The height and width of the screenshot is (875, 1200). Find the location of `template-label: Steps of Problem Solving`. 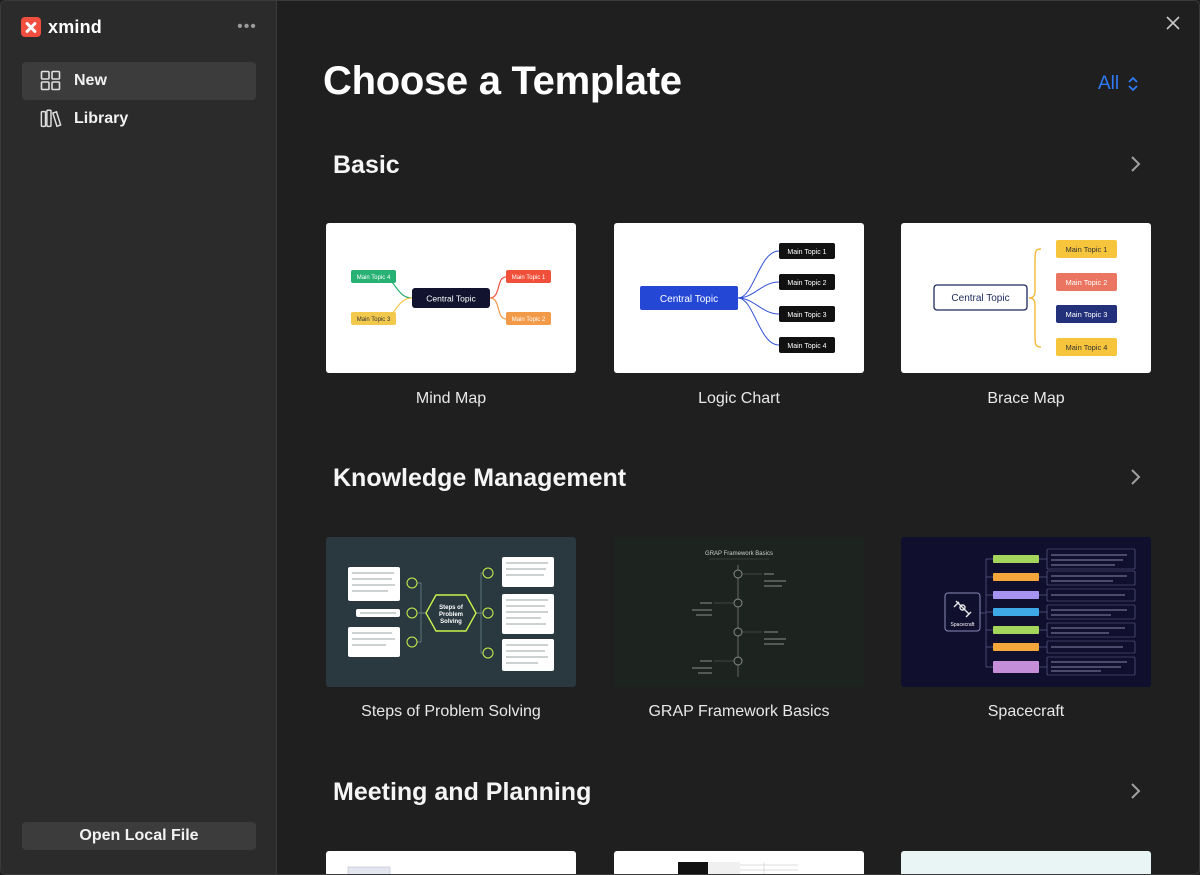

template-label: Steps of Problem Solving is located at coordinates (451, 711).